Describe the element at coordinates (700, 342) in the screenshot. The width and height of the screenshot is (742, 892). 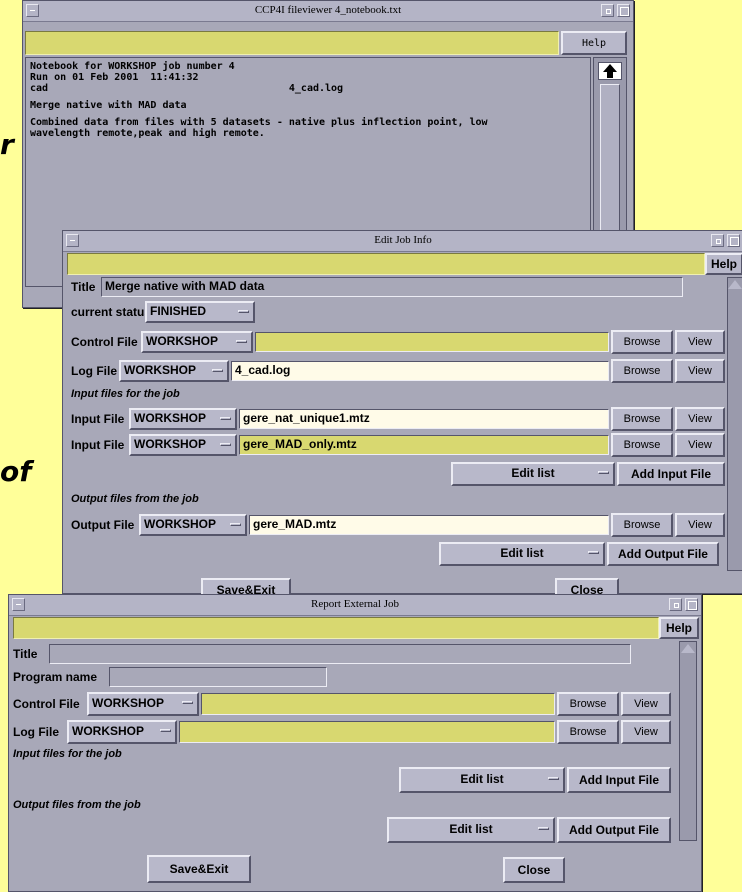
I see `control-view-button: View` at that location.